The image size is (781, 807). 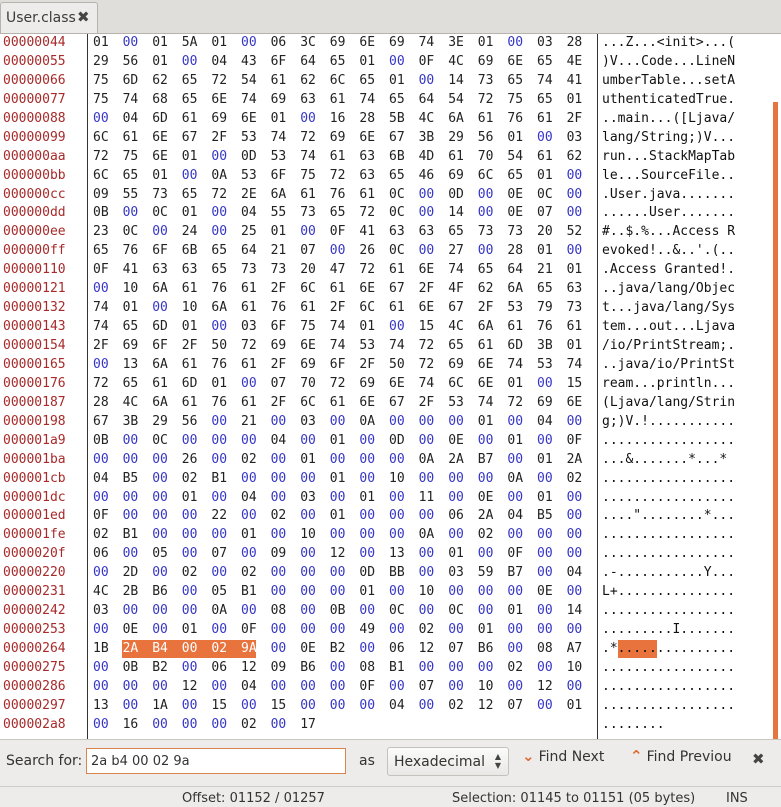 What do you see at coordinates (572, 761) in the screenshot?
I see `find-next-button: ⌄ Find Next` at bounding box center [572, 761].